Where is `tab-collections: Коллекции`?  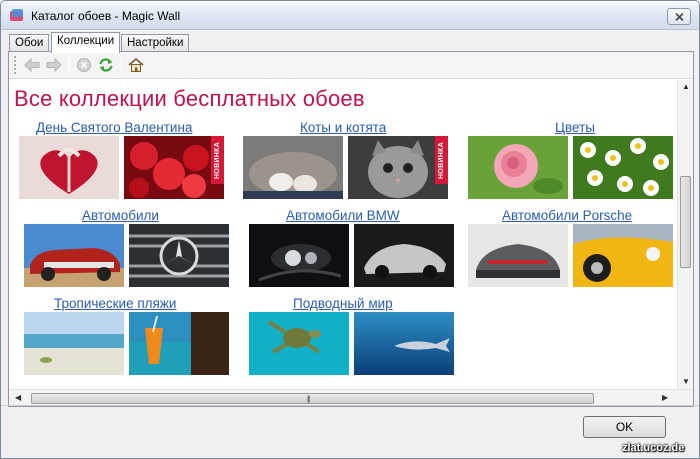
tab-collections: Коллекции is located at coordinates (86, 42).